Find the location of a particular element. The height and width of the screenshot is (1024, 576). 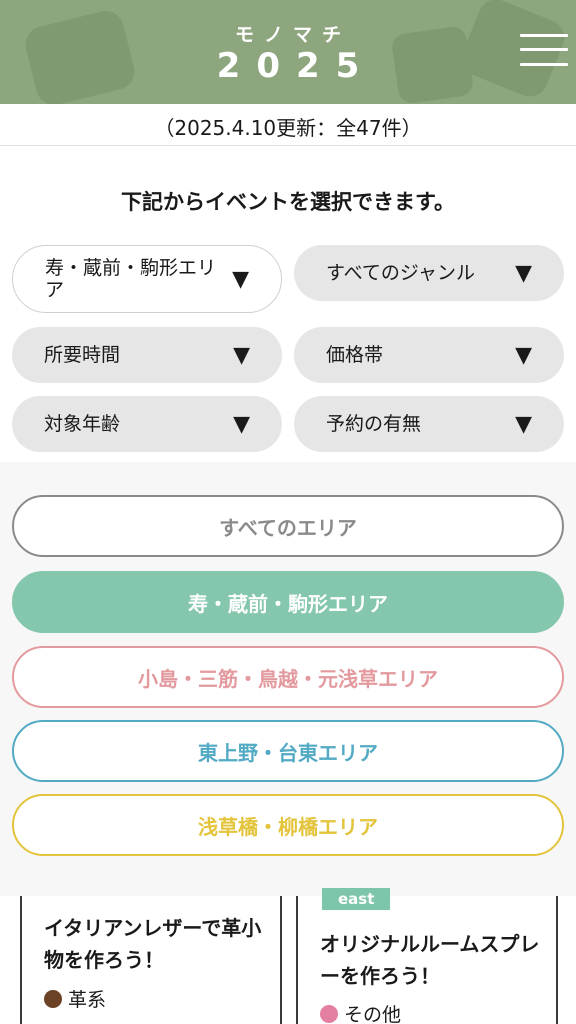

area-button-asakusabashi: 浅草橋・柳橋エリア is located at coordinates (288, 825).